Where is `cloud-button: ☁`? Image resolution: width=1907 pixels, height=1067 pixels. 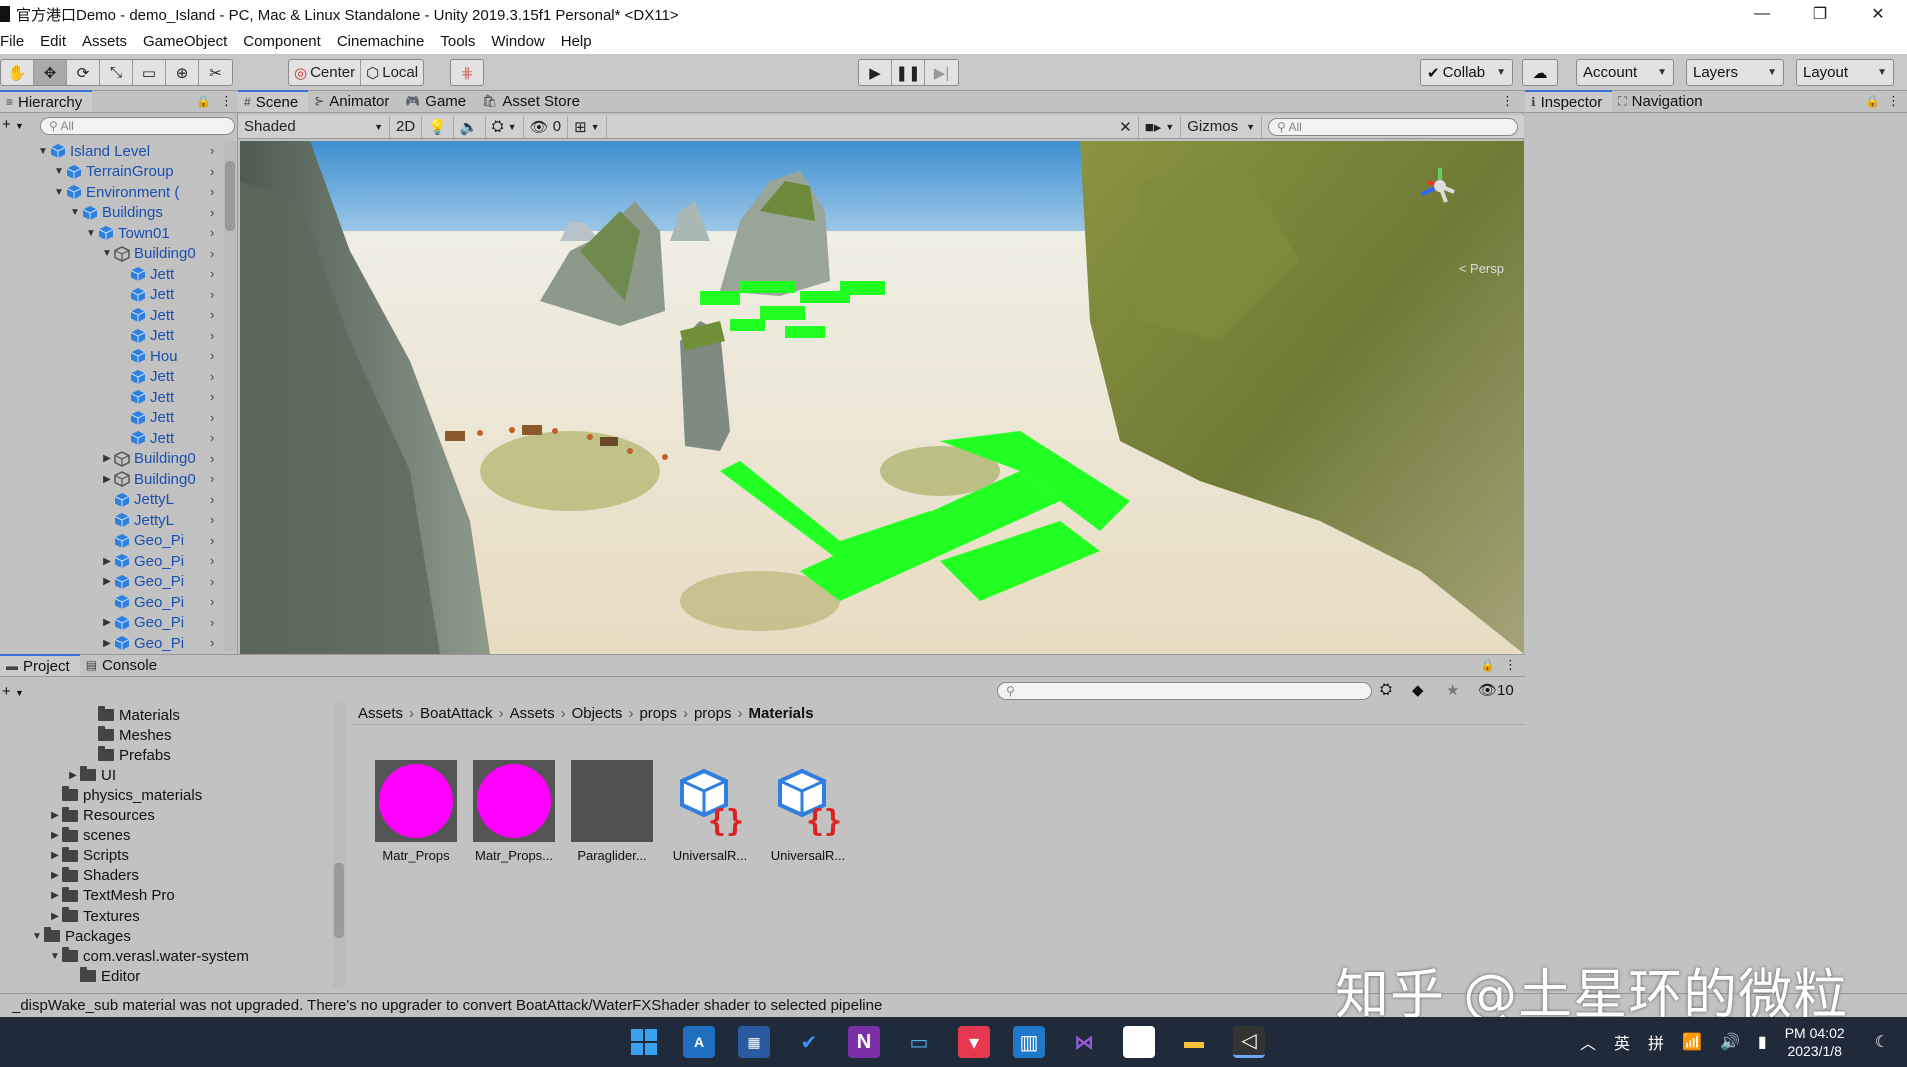 cloud-button: ☁ is located at coordinates (1540, 72).